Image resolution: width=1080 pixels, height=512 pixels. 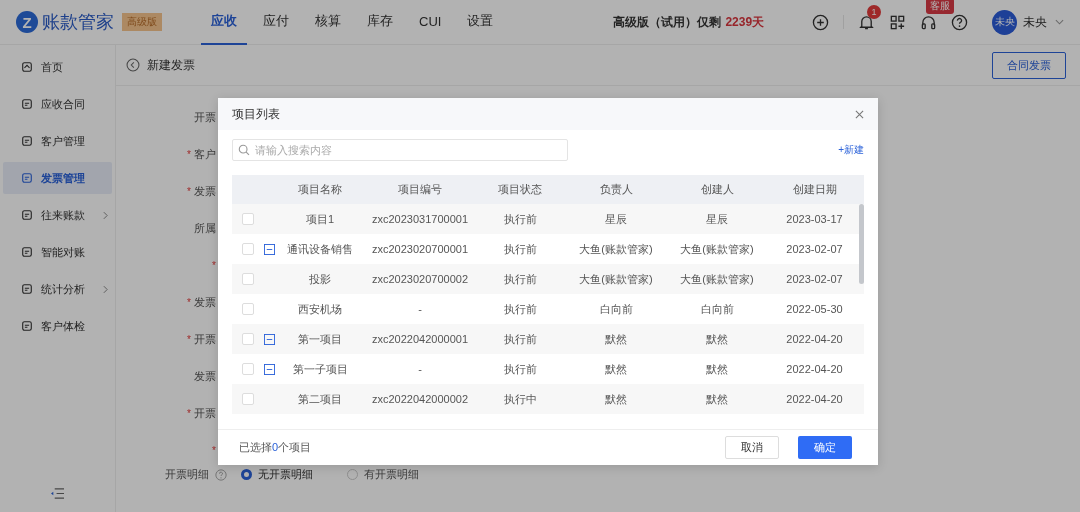 What do you see at coordinates (959, 22) in the screenshot?
I see `help-icon` at bounding box center [959, 22].